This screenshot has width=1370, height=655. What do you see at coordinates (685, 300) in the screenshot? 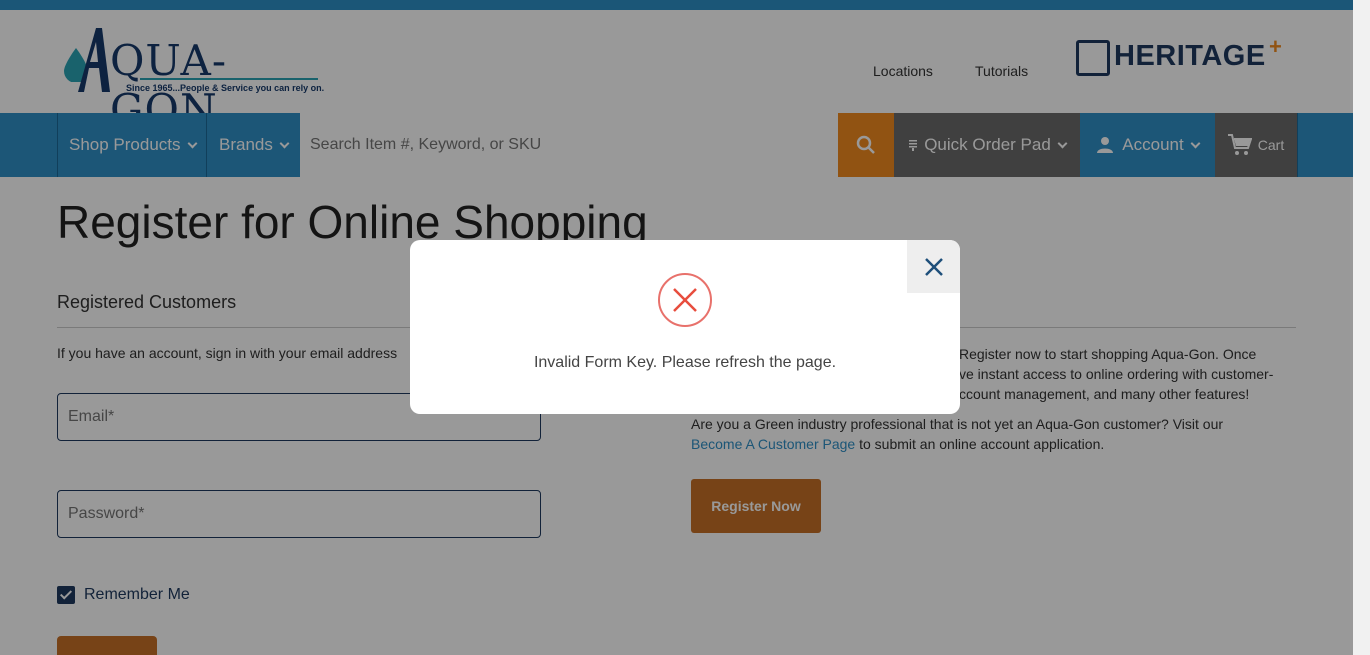
I see `error-icon` at bounding box center [685, 300].